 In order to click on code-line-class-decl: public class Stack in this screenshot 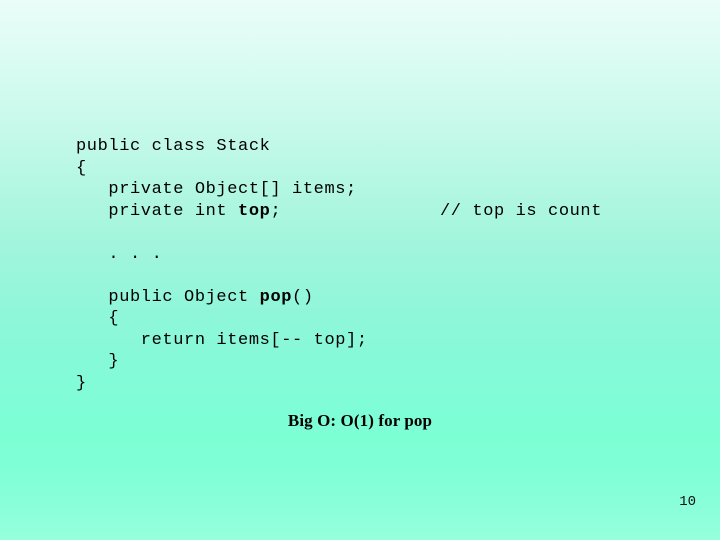, I will do `click(173, 146)`.